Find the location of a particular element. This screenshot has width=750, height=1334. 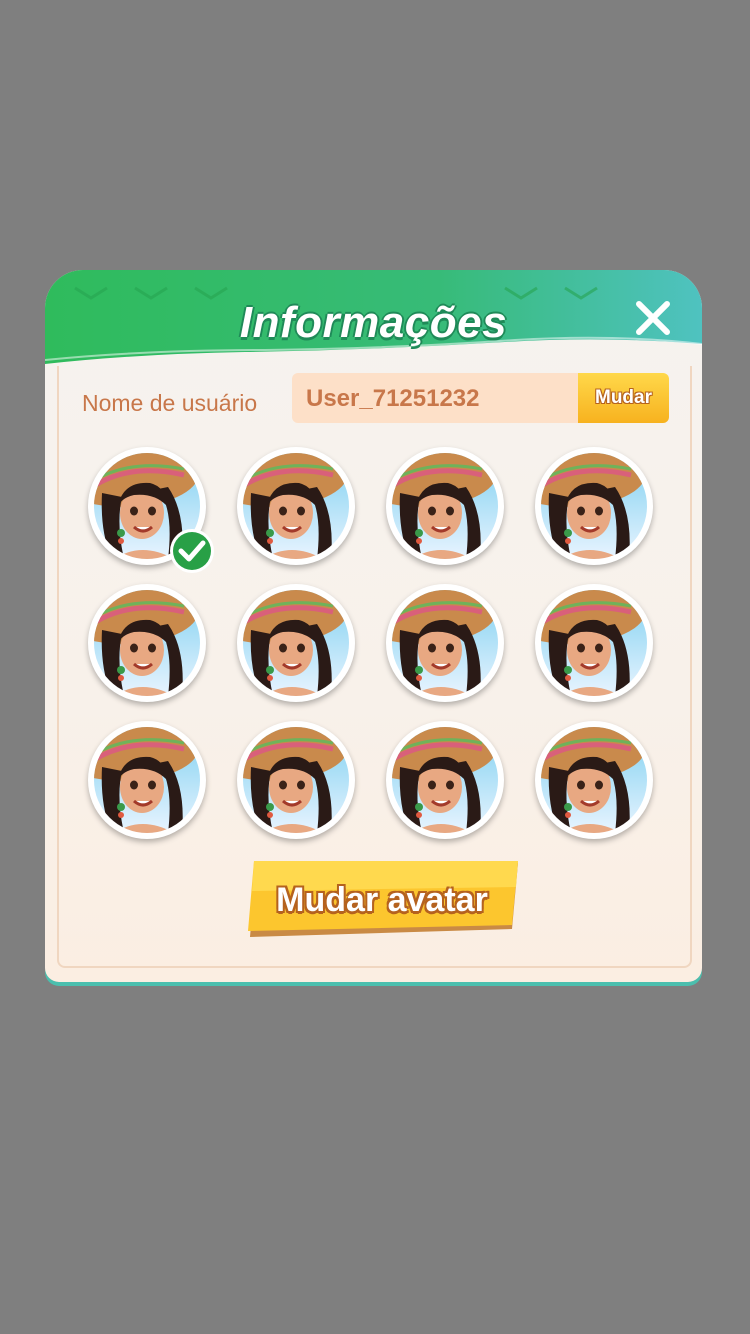

dialog-header: Informações is located at coordinates (373, 320).